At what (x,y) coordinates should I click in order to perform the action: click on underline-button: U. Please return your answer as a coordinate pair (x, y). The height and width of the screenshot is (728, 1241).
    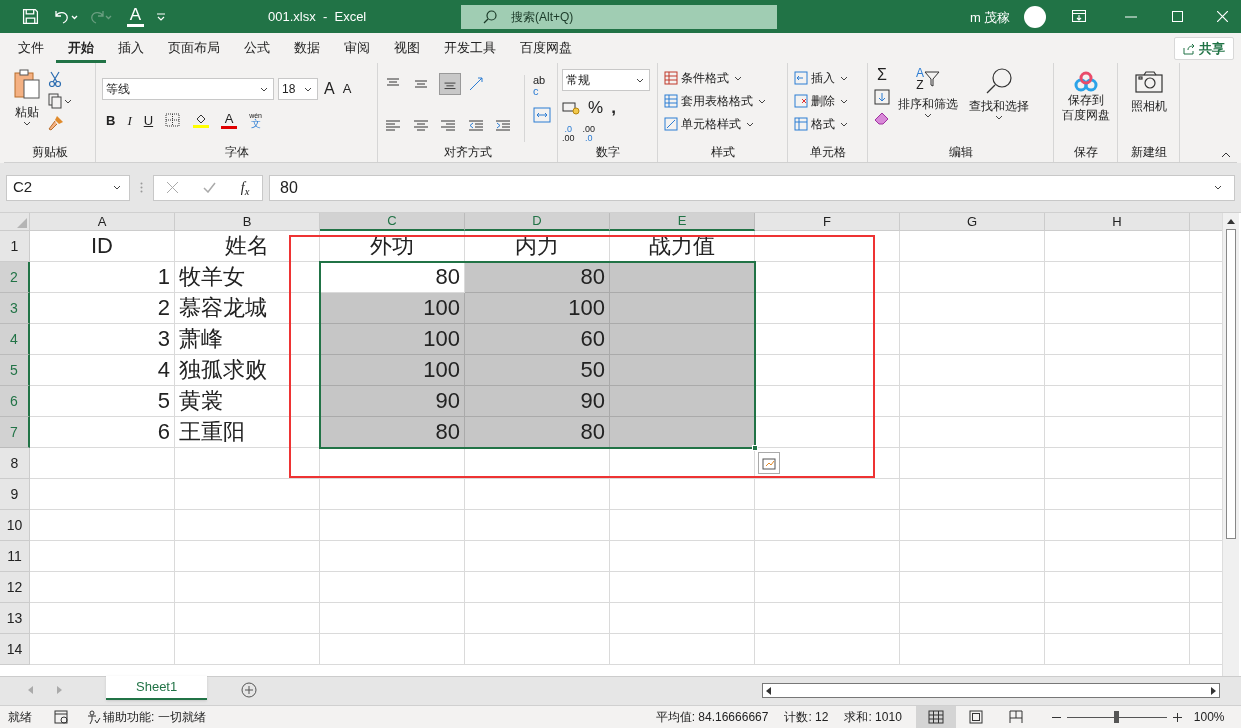
    Looking at the image, I should click on (148, 121).